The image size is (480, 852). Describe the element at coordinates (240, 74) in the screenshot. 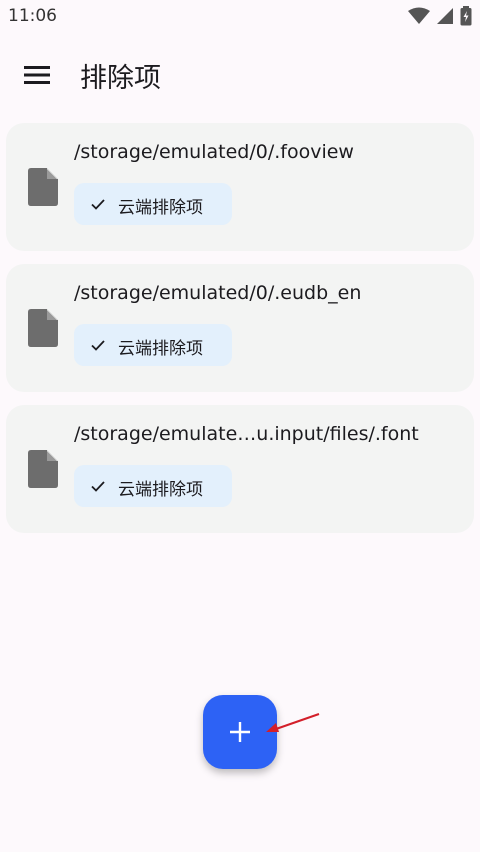

I see `app-bar: 排除项` at that location.